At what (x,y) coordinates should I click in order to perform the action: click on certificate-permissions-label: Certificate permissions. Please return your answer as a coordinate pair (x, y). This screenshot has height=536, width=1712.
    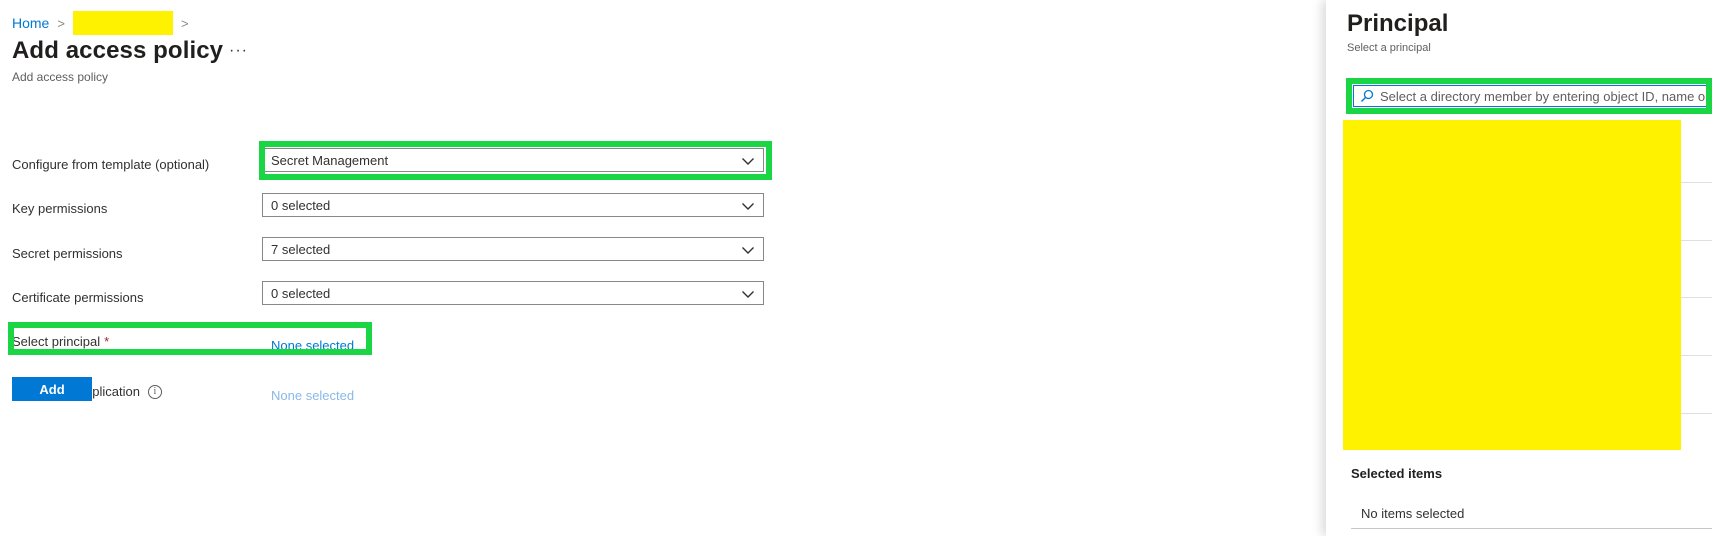
    Looking at the image, I should click on (78, 297).